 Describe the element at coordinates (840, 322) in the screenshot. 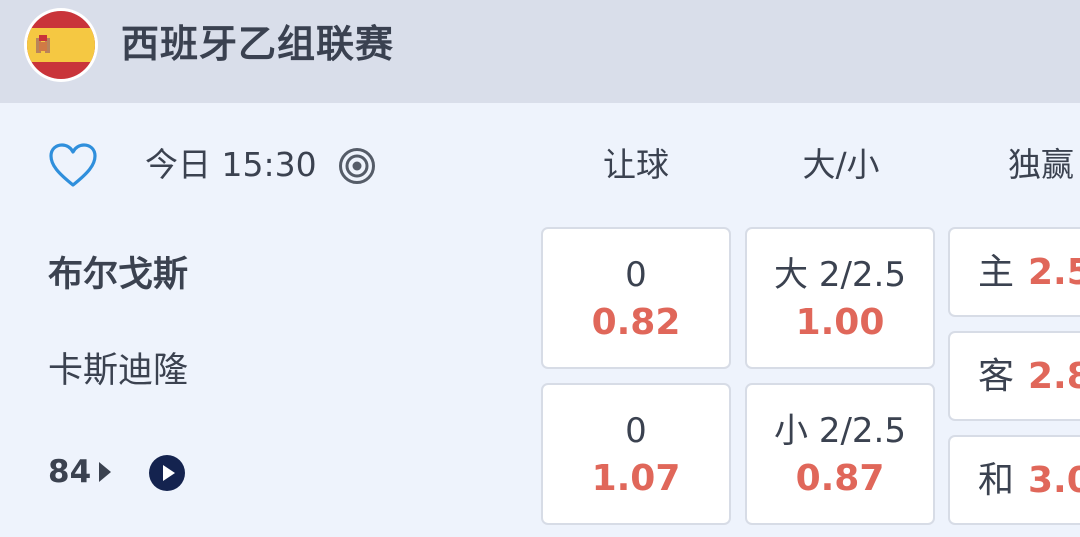

I see `over-odds: 1.00` at that location.